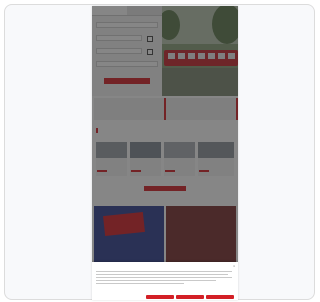 This screenshot has width=320, height=302. Describe the element at coordinates (124, 224) in the screenshot. I see `promo-sign` at that location.